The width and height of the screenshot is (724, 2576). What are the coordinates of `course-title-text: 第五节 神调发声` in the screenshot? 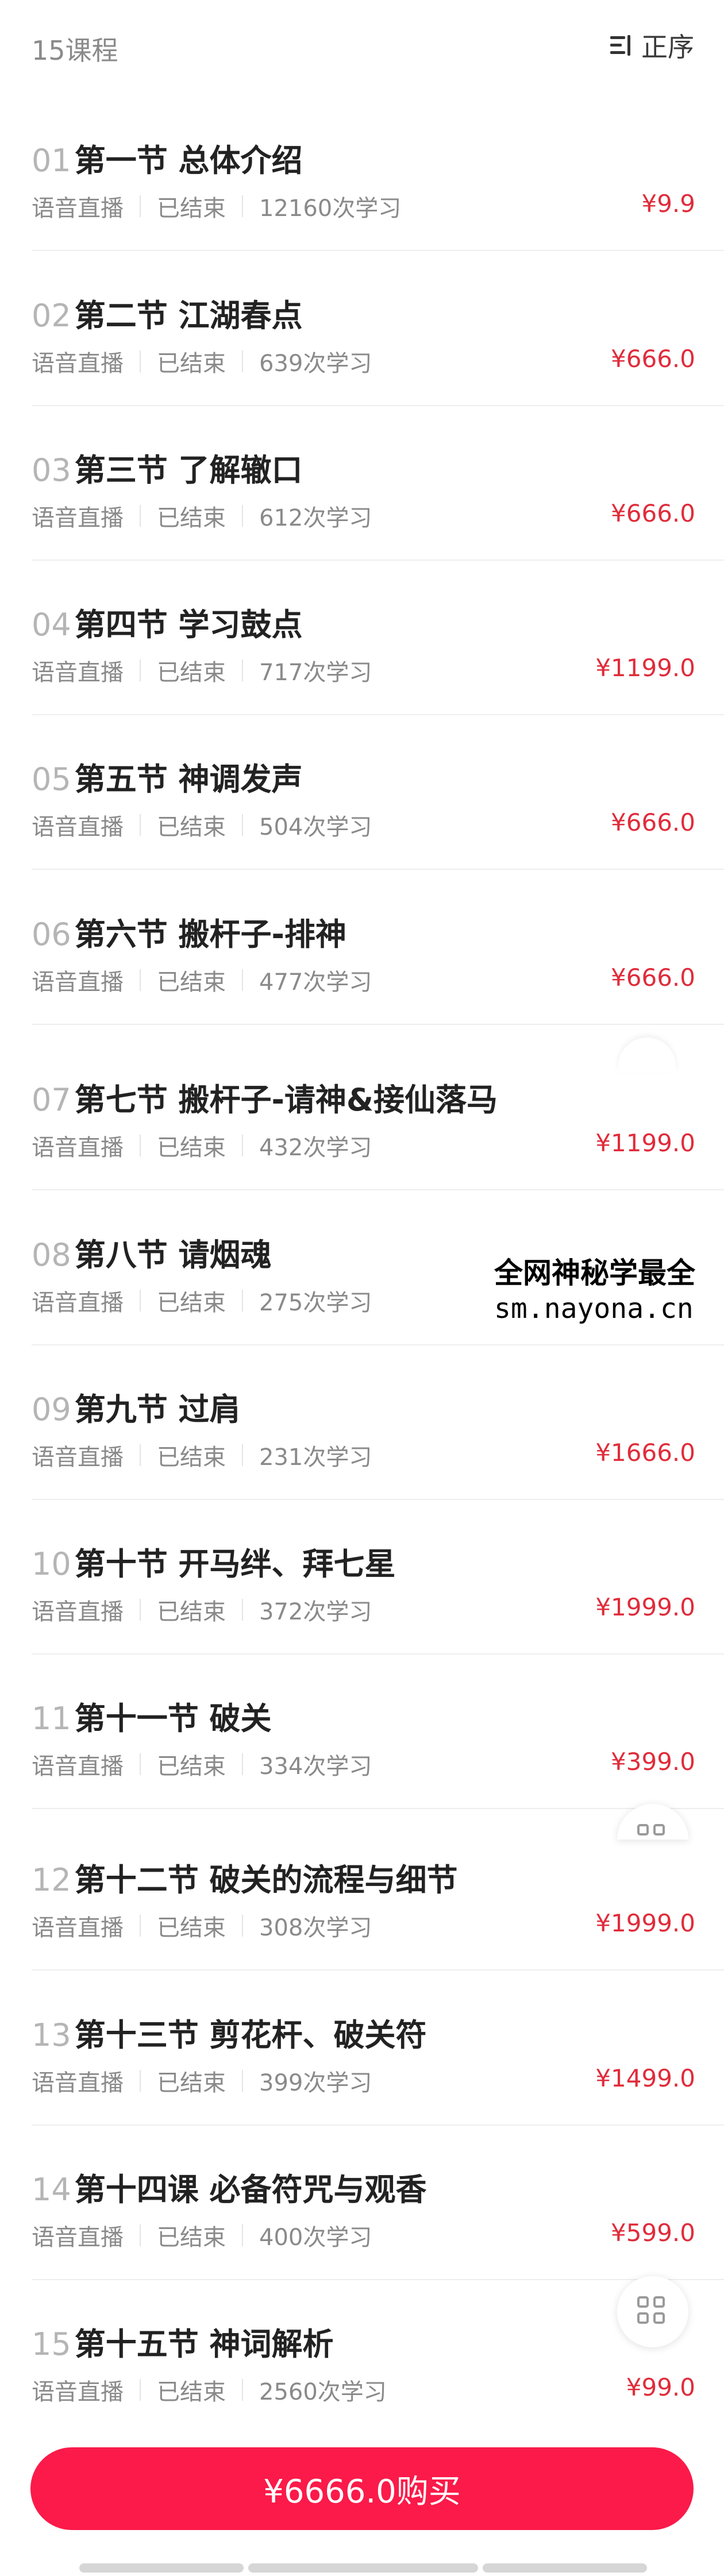 It's located at (188, 779).